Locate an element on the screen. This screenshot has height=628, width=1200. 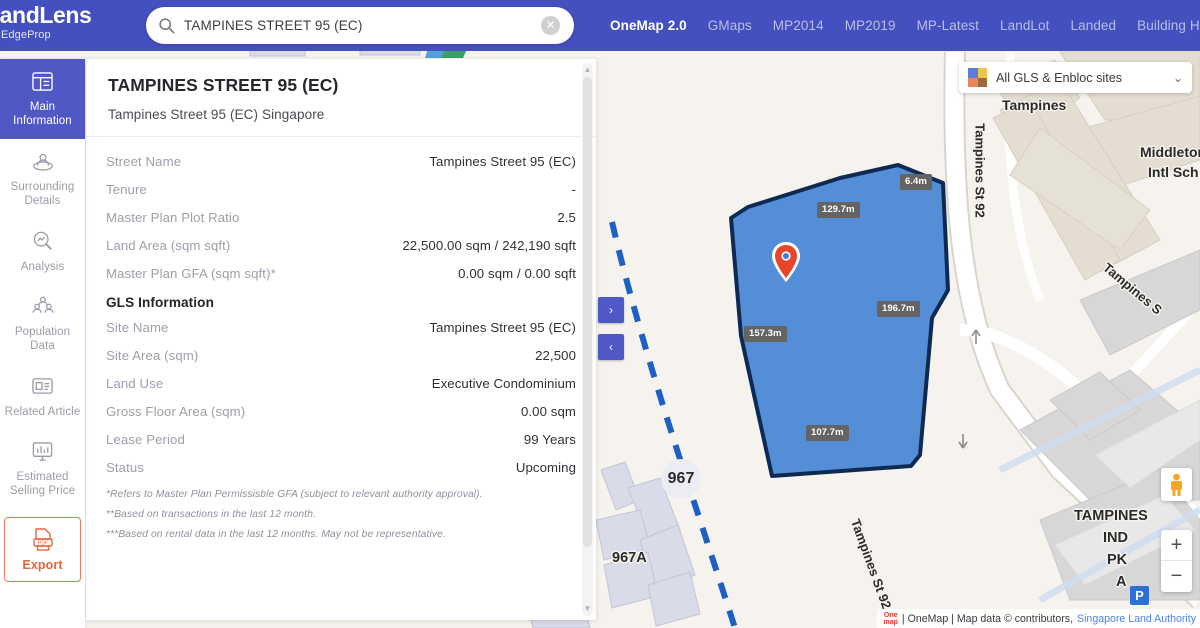
zoom-controls: + − is located at coordinates (1176, 561).